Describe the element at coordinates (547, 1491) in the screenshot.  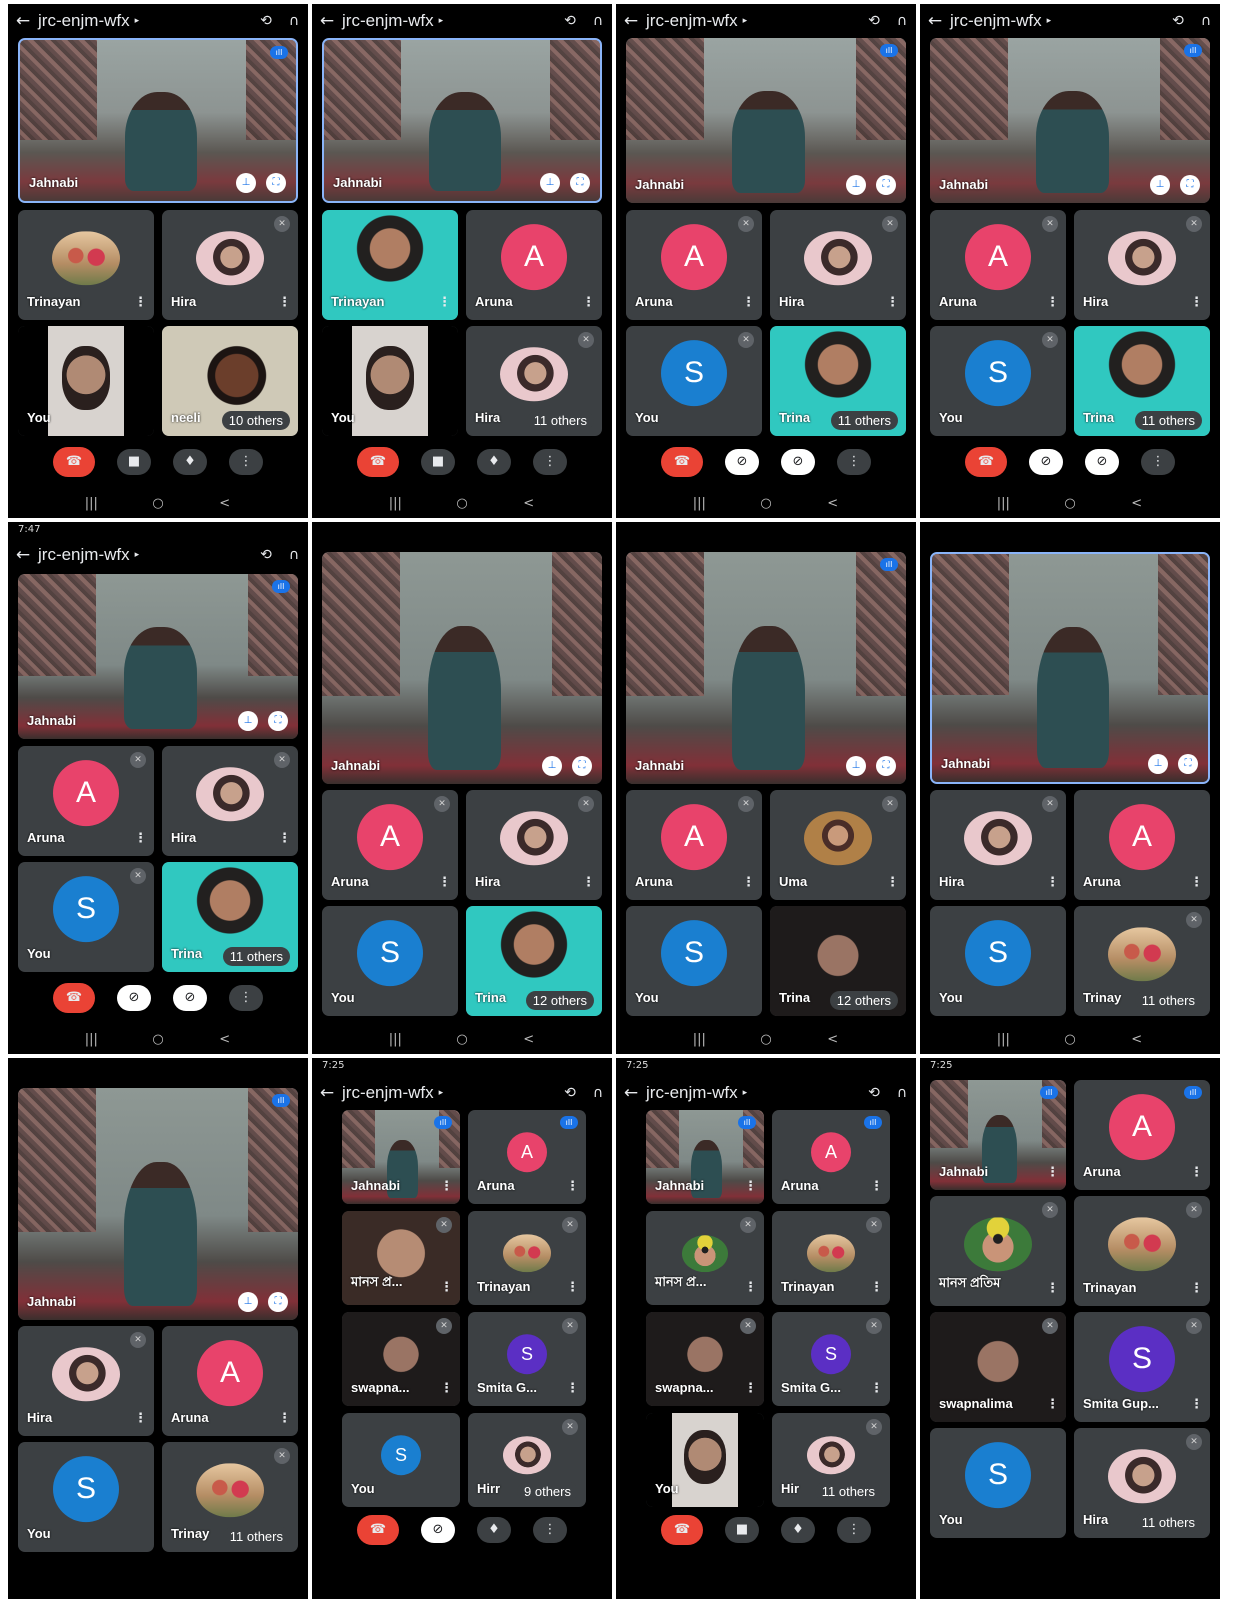
I see `others-count-chip: 9 others` at that location.